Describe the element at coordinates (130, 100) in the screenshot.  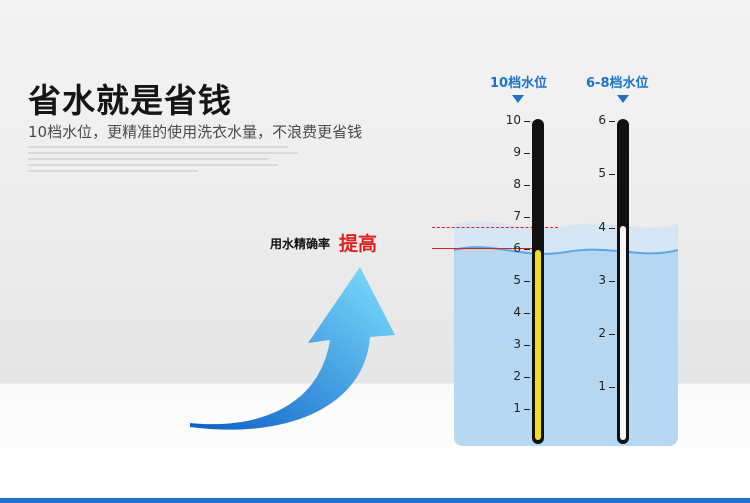
I see `headline: 省水就是省钱` at that location.